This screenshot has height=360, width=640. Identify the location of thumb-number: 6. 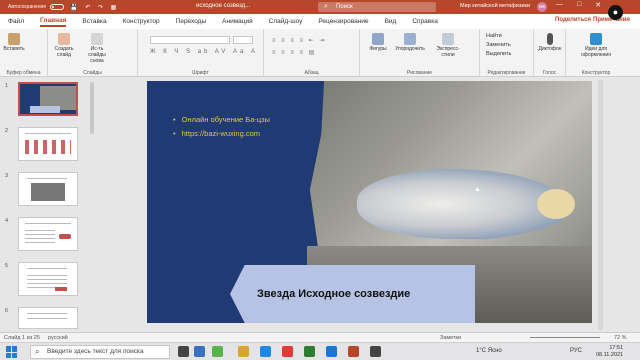
(7, 311).